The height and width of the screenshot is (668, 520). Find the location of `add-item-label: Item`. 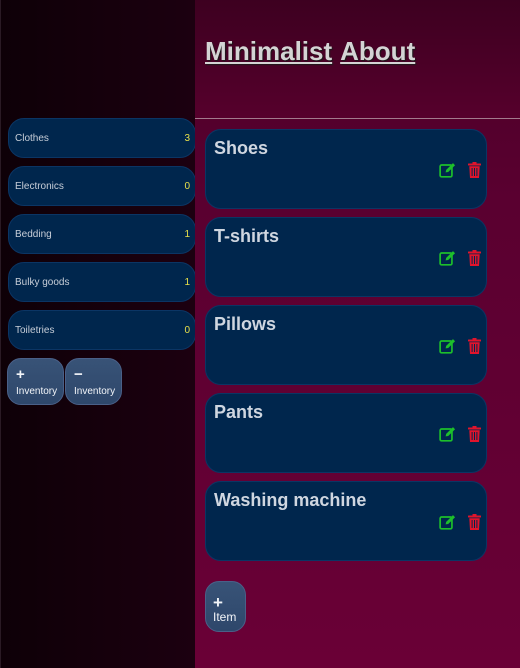

add-item-label: Item is located at coordinates (225, 617).